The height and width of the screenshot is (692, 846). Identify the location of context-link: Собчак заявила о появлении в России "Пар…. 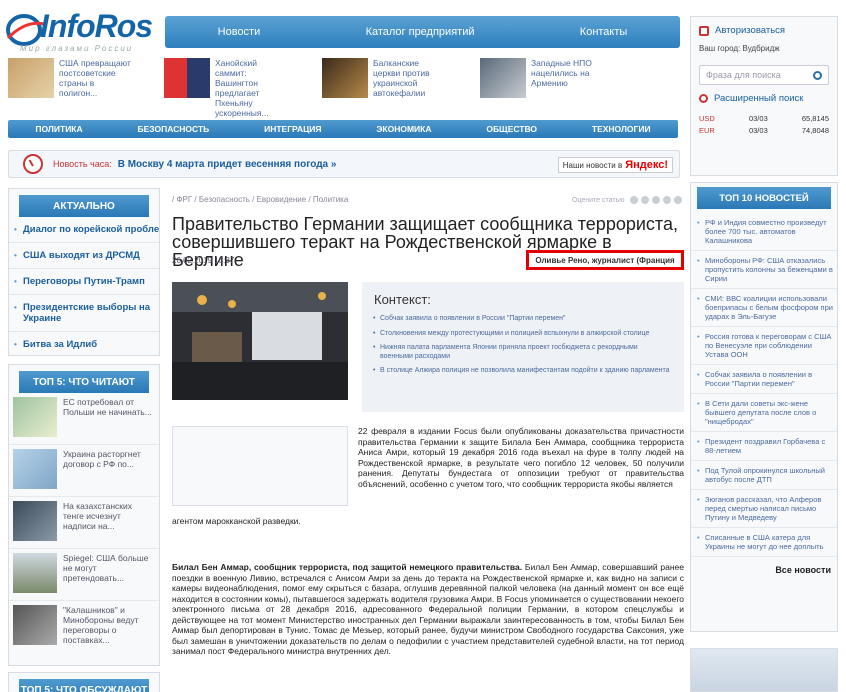
(522, 319).